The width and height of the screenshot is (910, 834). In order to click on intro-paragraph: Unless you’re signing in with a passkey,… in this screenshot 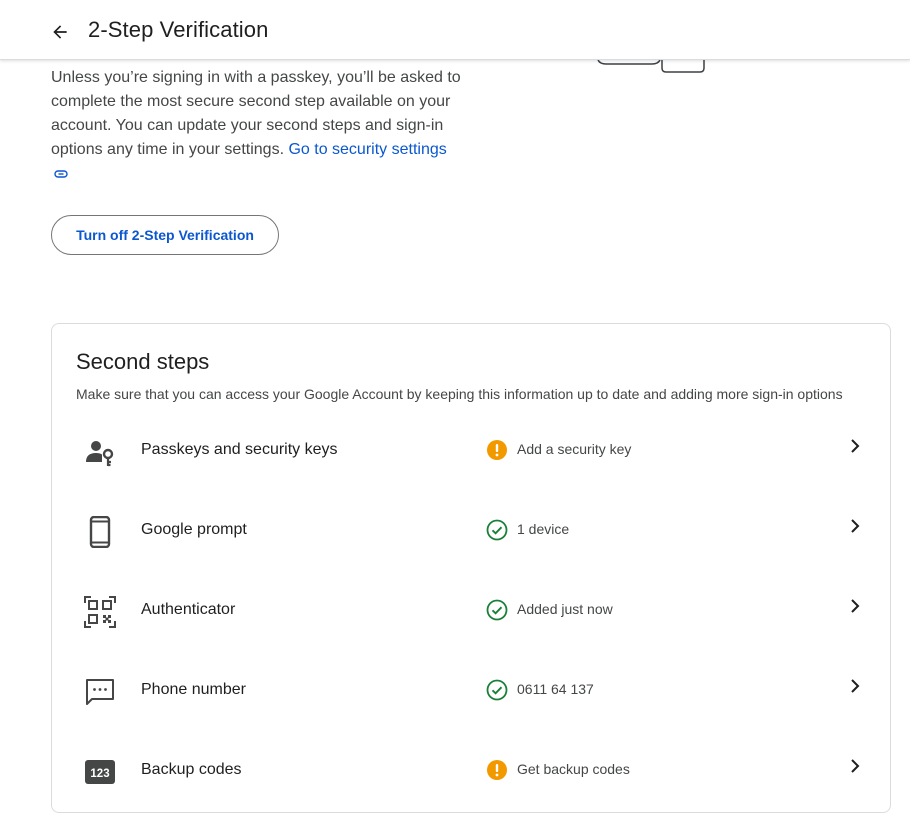, I will do `click(256, 126)`.